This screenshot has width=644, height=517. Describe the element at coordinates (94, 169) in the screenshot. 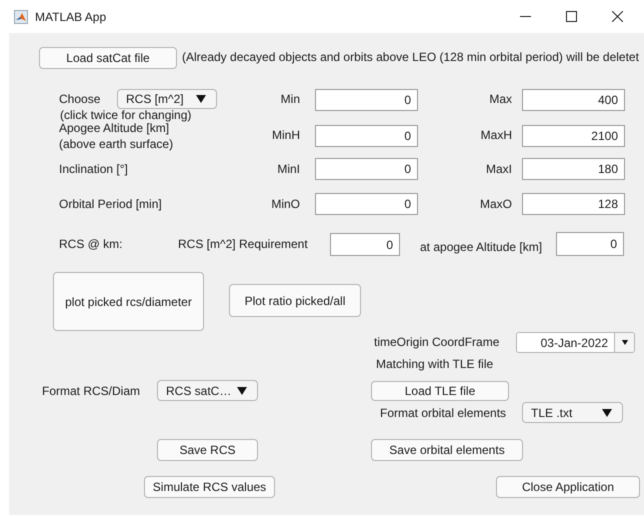

I see `label-text: Inclination [°]` at that location.